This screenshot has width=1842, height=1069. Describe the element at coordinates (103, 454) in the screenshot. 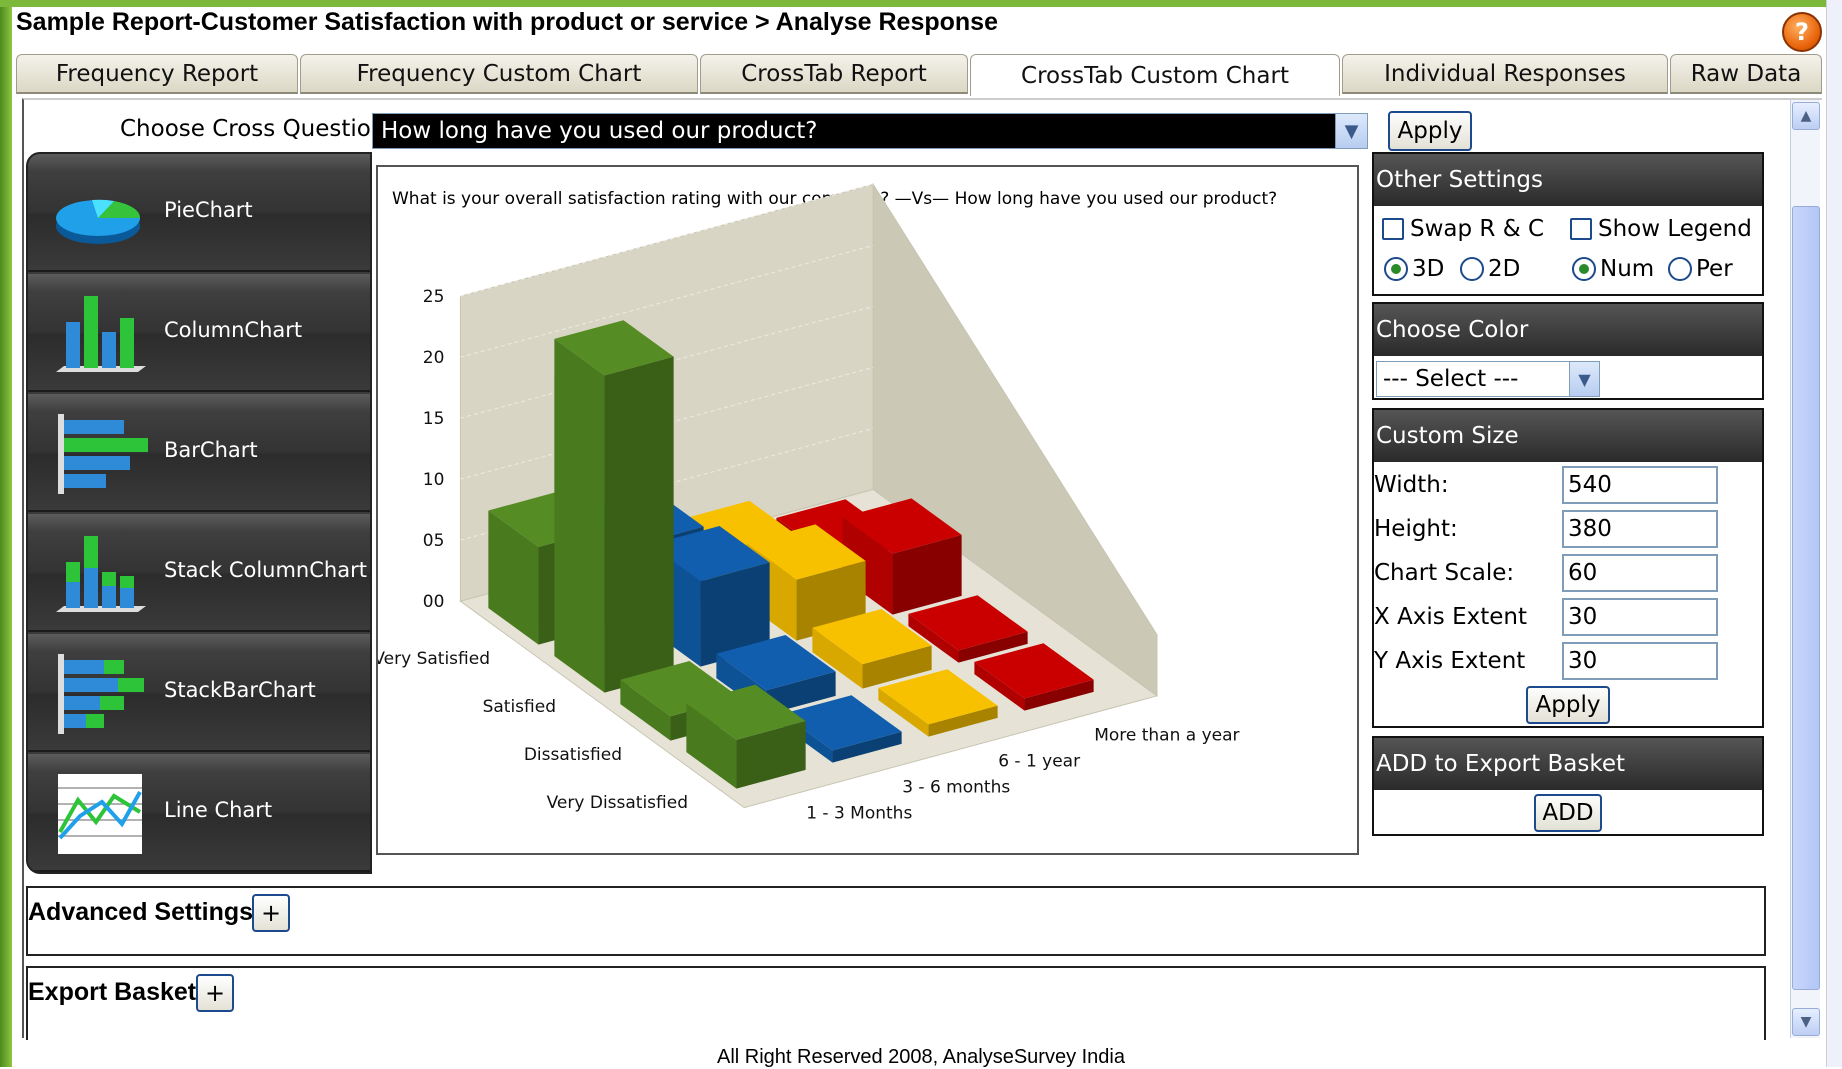

I see `bar-chart-icon` at that location.